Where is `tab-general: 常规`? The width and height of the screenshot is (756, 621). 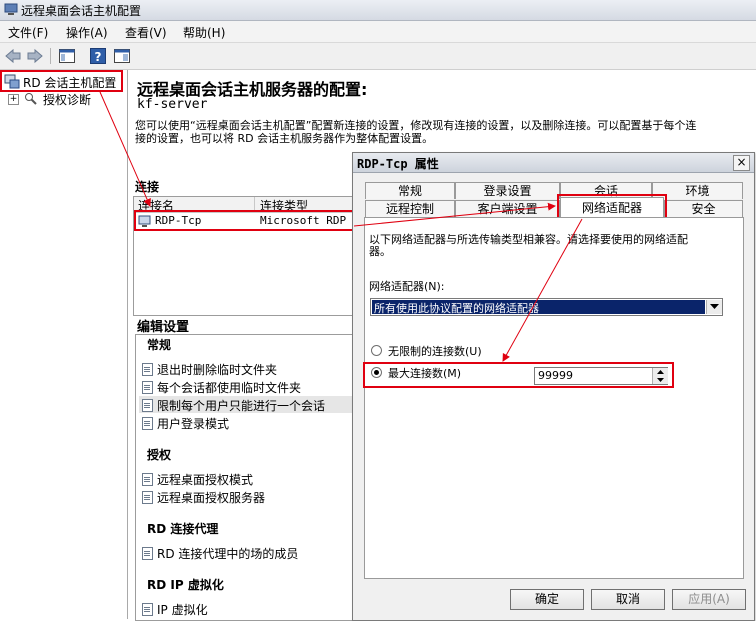
tab-general: 常规 is located at coordinates (410, 190).